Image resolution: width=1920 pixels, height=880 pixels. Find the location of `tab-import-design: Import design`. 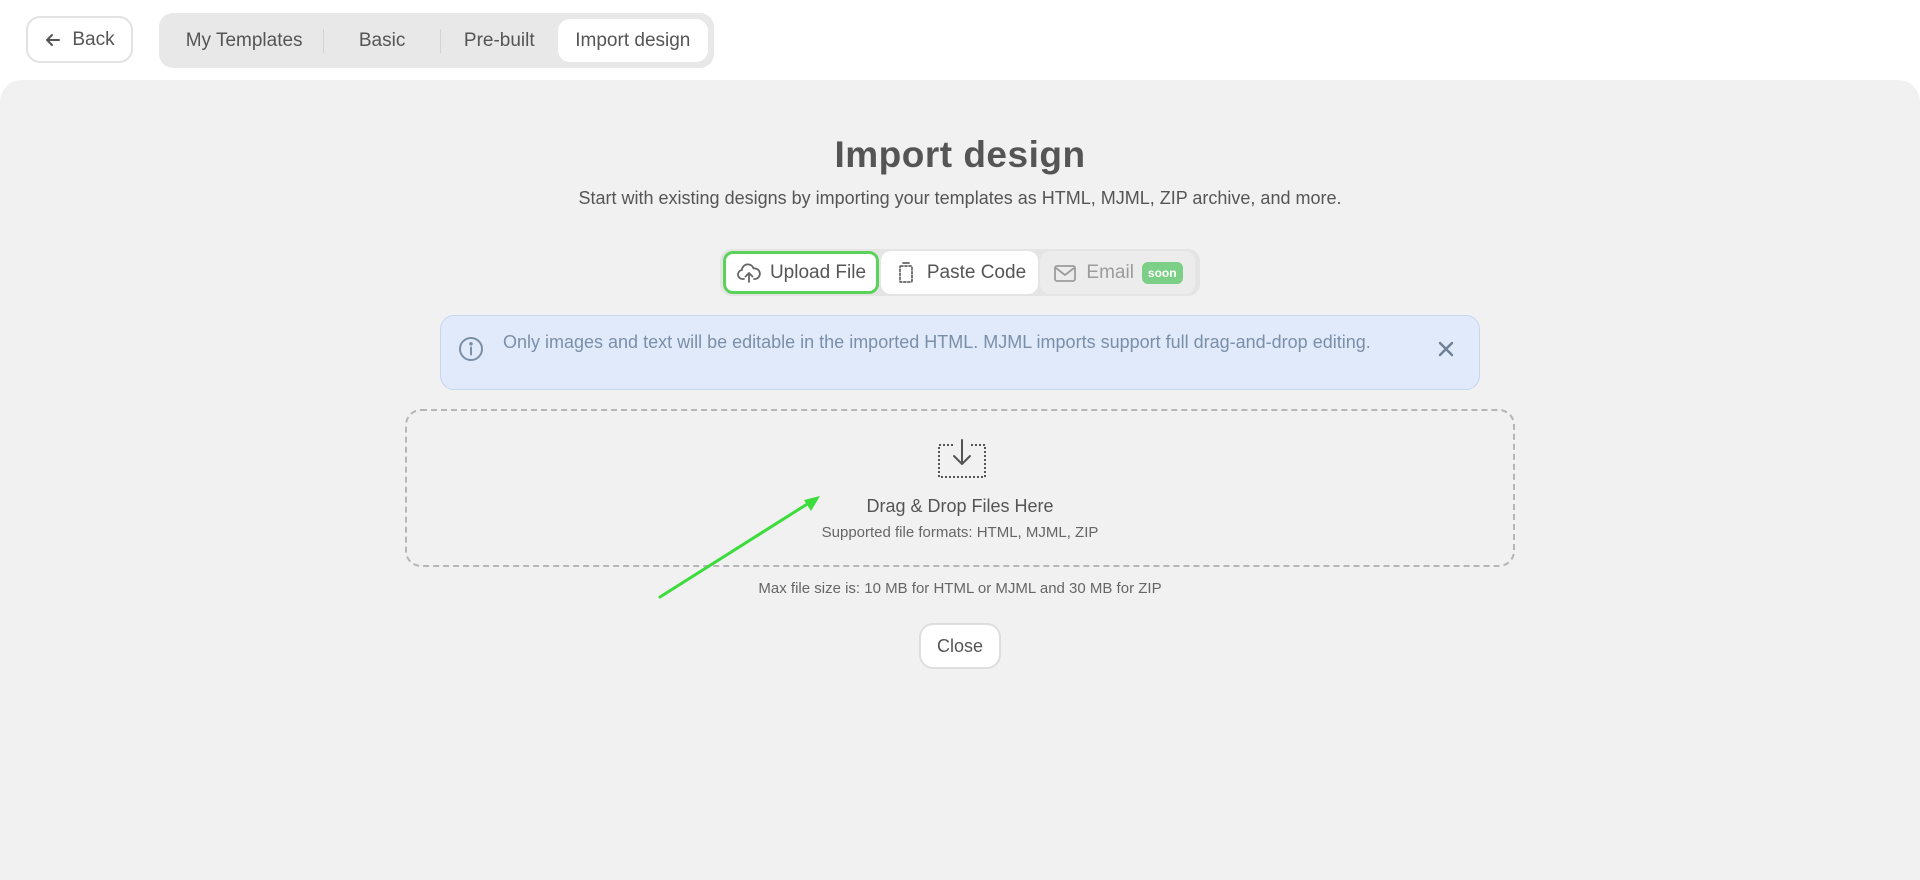

tab-import-design: Import design is located at coordinates (632, 40).